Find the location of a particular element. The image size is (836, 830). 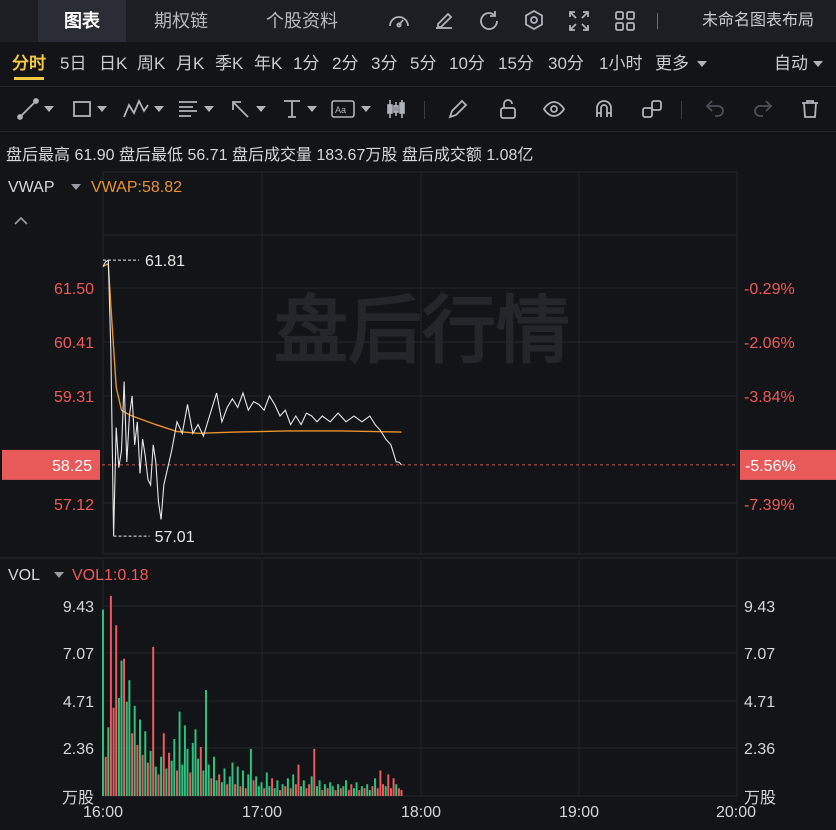

text-tool-icon: Aa is located at coordinates (343, 109).